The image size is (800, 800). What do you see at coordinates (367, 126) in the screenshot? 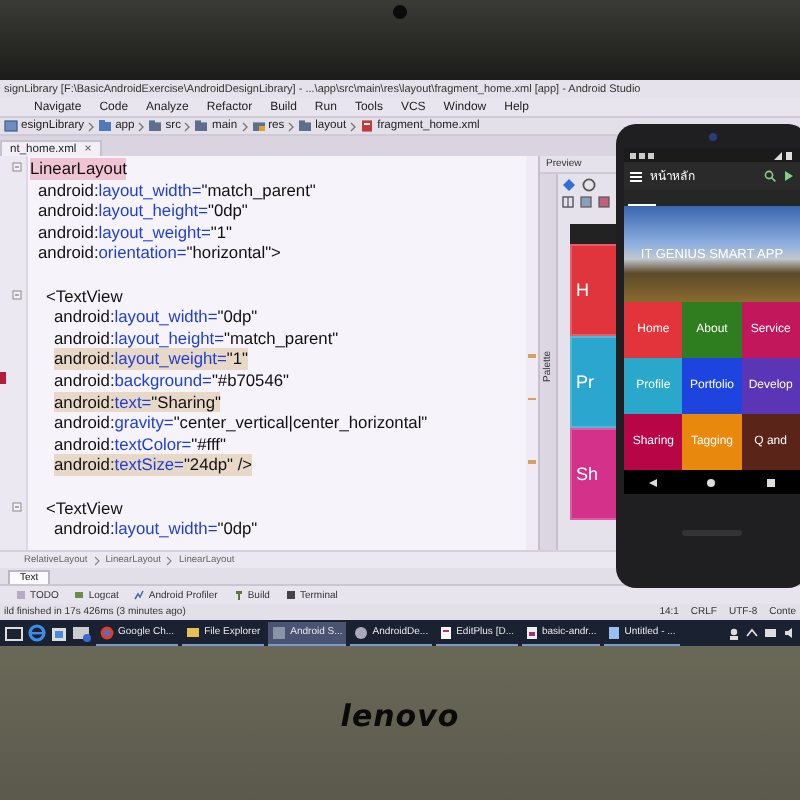
I see `layout-file-icon` at bounding box center [367, 126].